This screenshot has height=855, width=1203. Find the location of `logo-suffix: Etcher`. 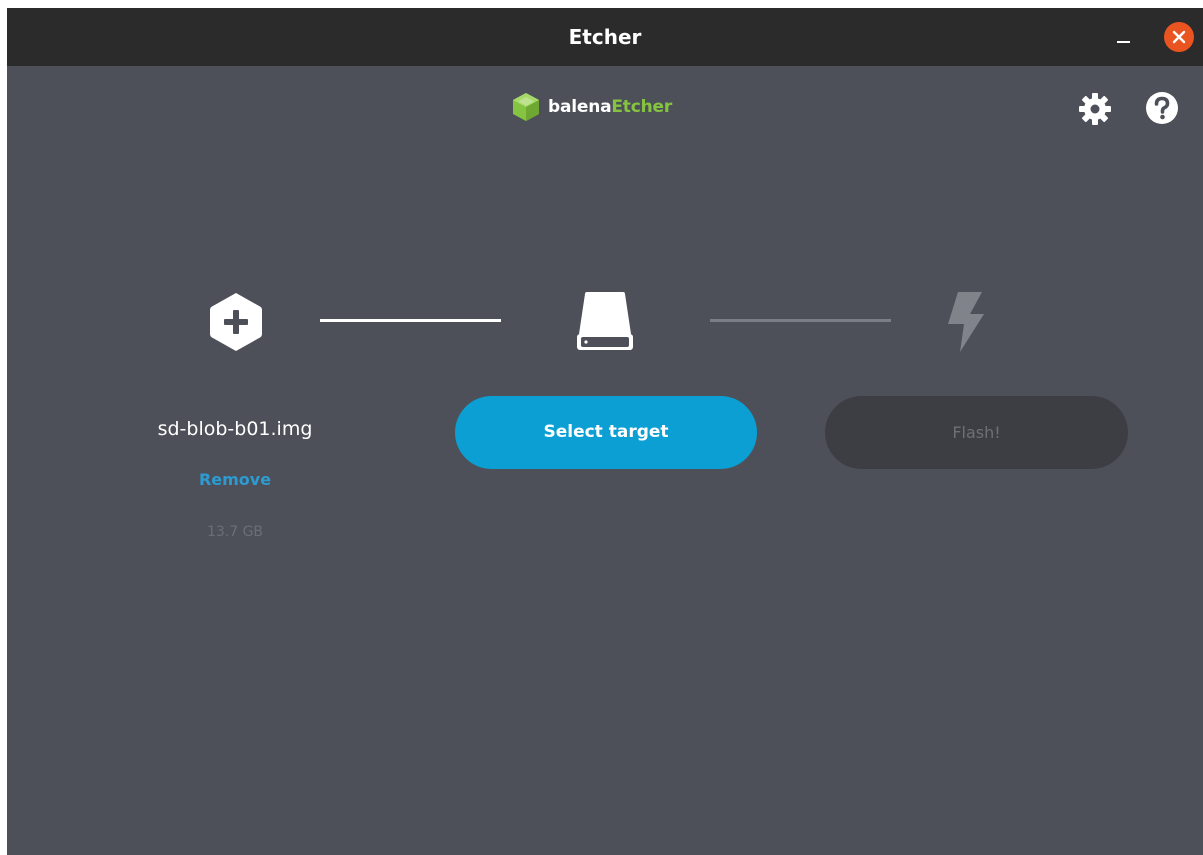

logo-suffix: Etcher is located at coordinates (642, 107).